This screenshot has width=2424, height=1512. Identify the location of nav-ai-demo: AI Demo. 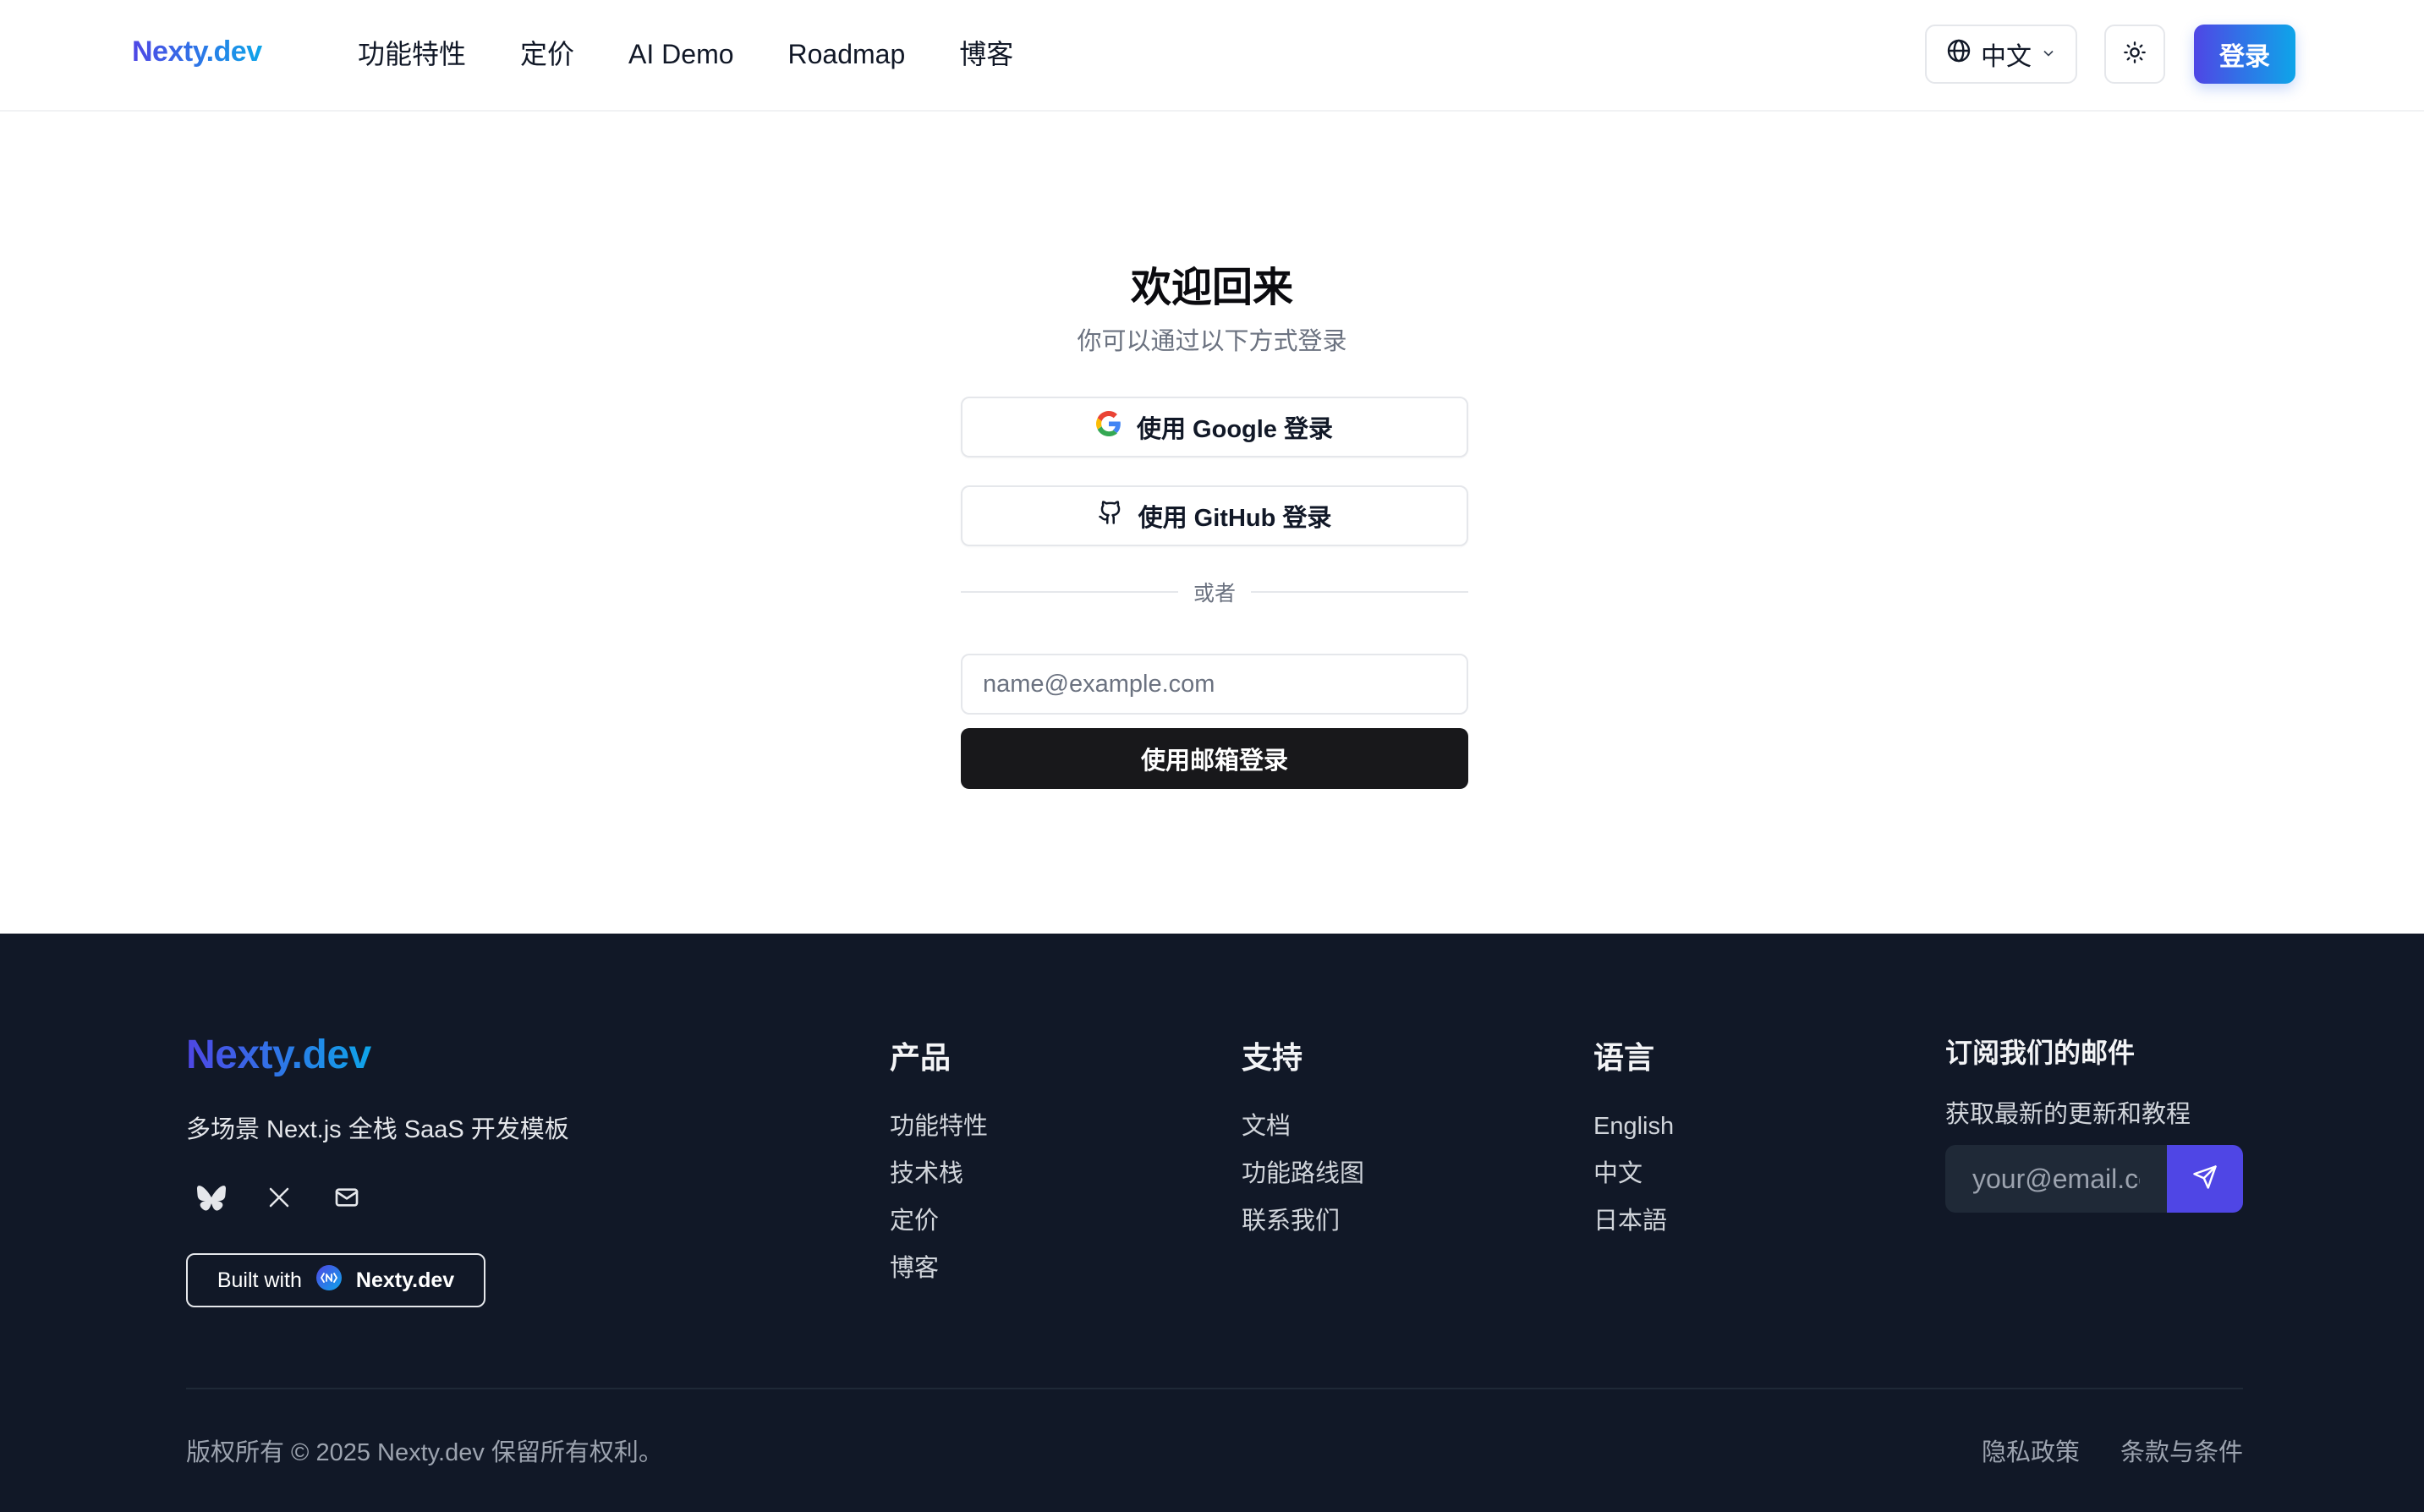
(680, 54).